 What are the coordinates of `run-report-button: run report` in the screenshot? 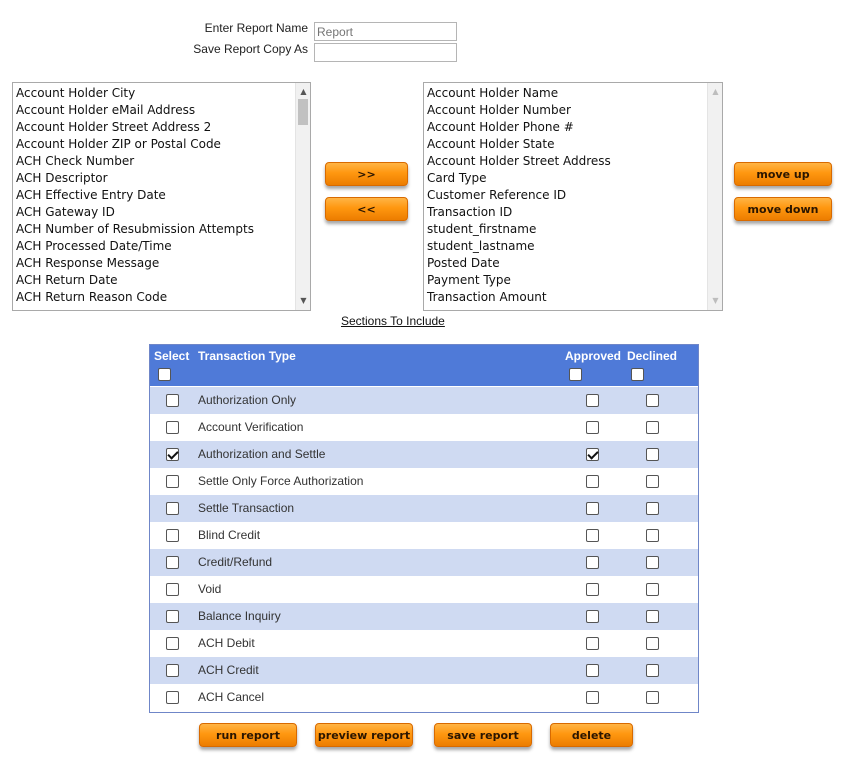 It's located at (248, 735).